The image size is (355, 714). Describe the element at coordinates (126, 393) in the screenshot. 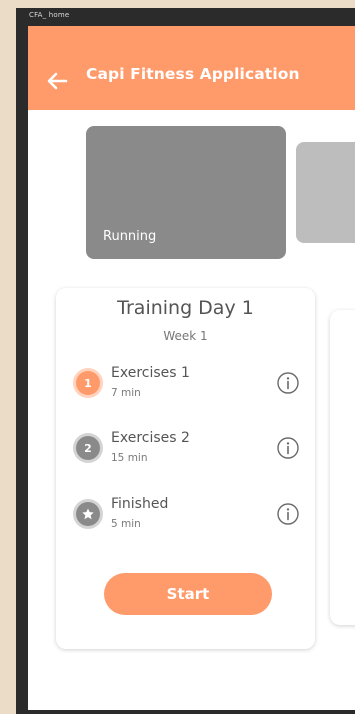

I see `step-duration: 7 min` at that location.